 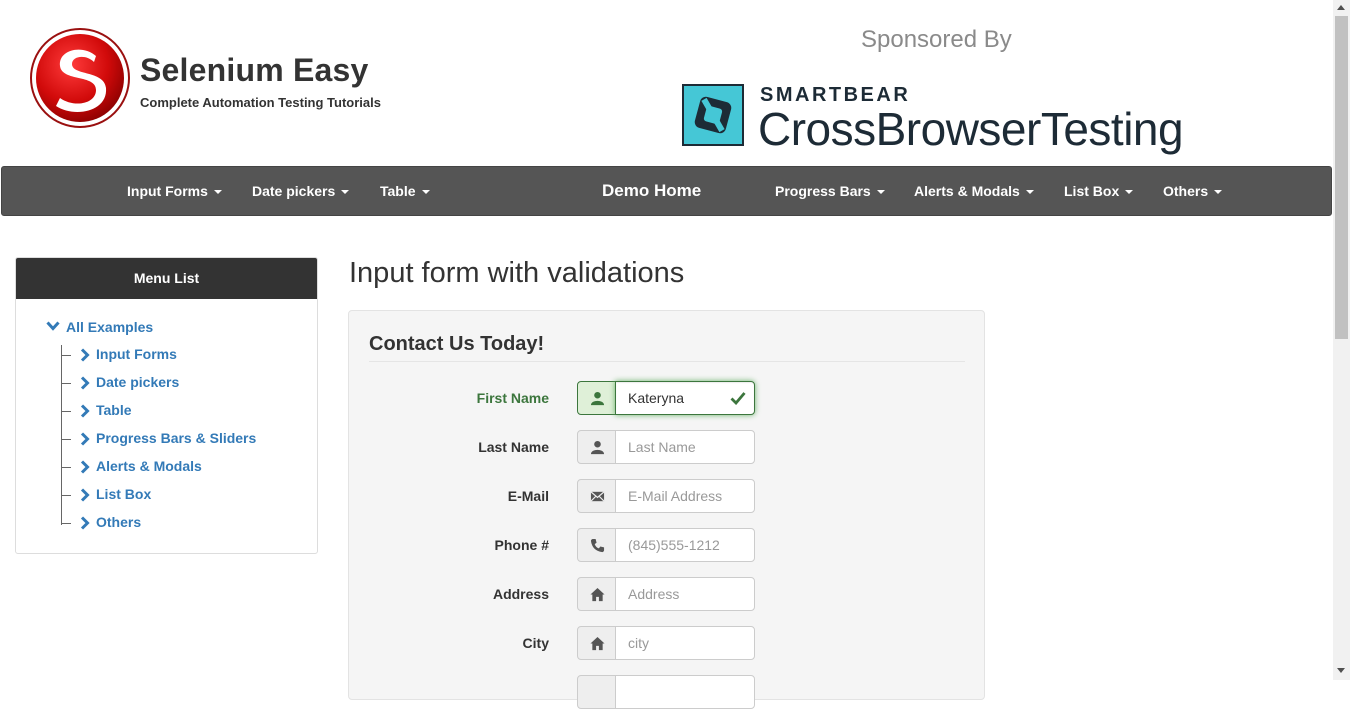 What do you see at coordinates (651, 191) in the screenshot?
I see `nav-demo-home: Demo Home` at bounding box center [651, 191].